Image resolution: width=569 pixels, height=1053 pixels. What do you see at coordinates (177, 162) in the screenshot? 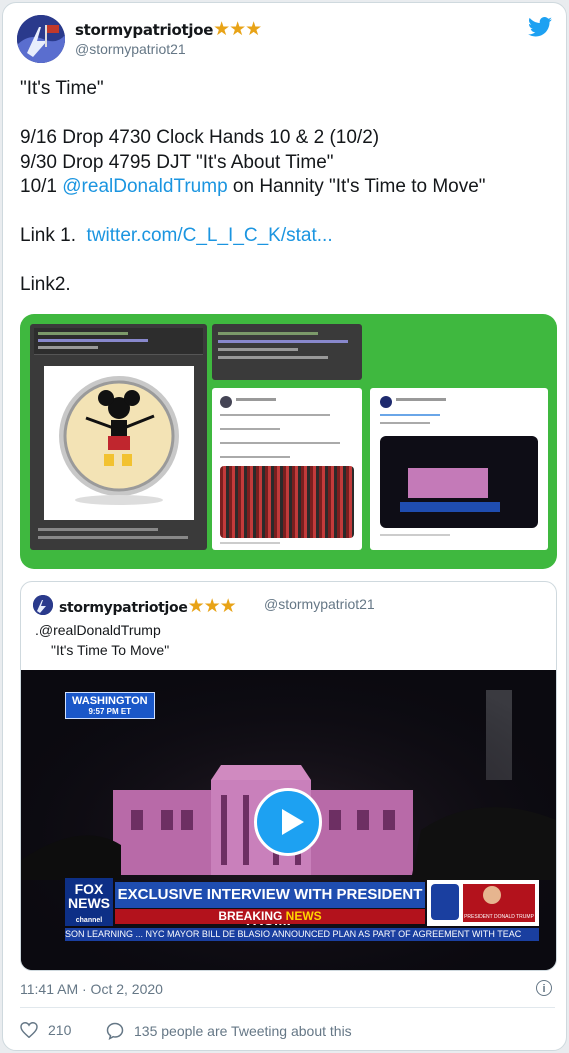
I see `tweet-line-3: 9/30 Drop 4795 DJT "It's About Time"` at bounding box center [177, 162].